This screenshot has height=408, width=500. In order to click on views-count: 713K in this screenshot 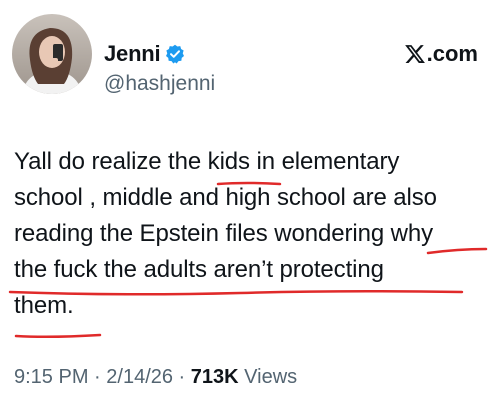, I will do `click(214, 377)`.